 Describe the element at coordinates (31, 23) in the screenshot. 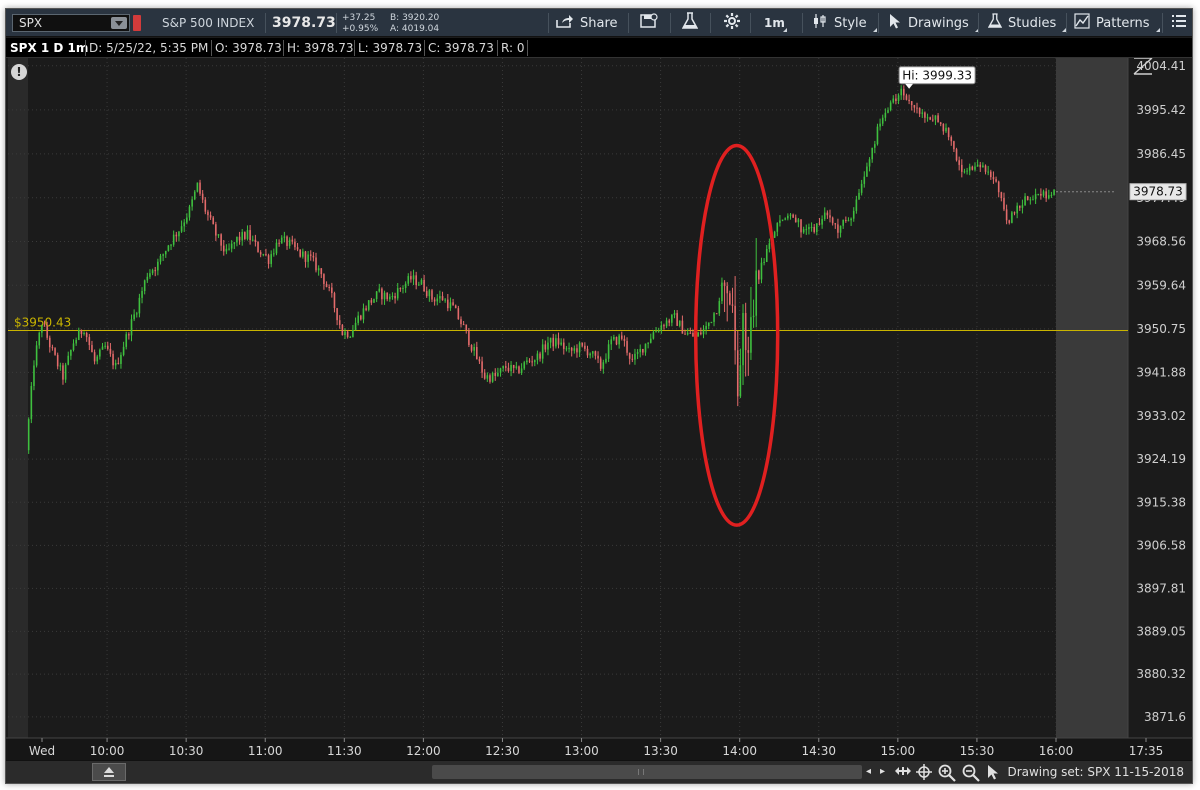

I see `symbol-text: SPX` at that location.